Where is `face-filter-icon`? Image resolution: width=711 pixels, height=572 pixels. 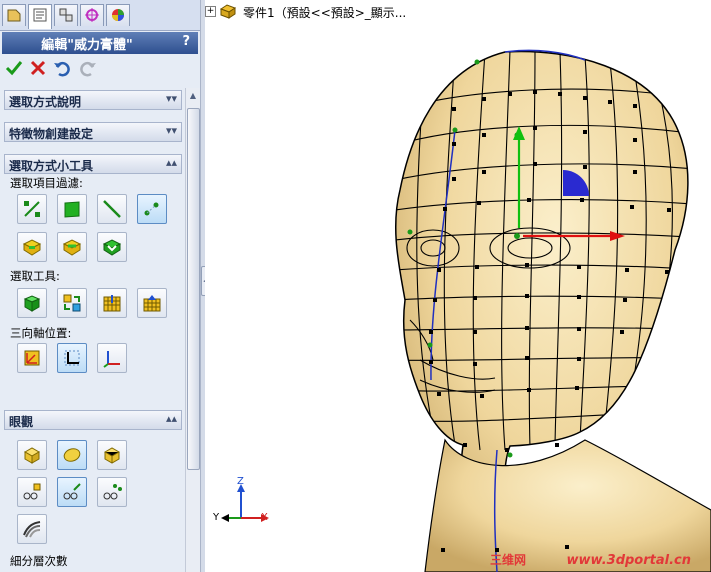 face-filter-icon is located at coordinates (72, 209).